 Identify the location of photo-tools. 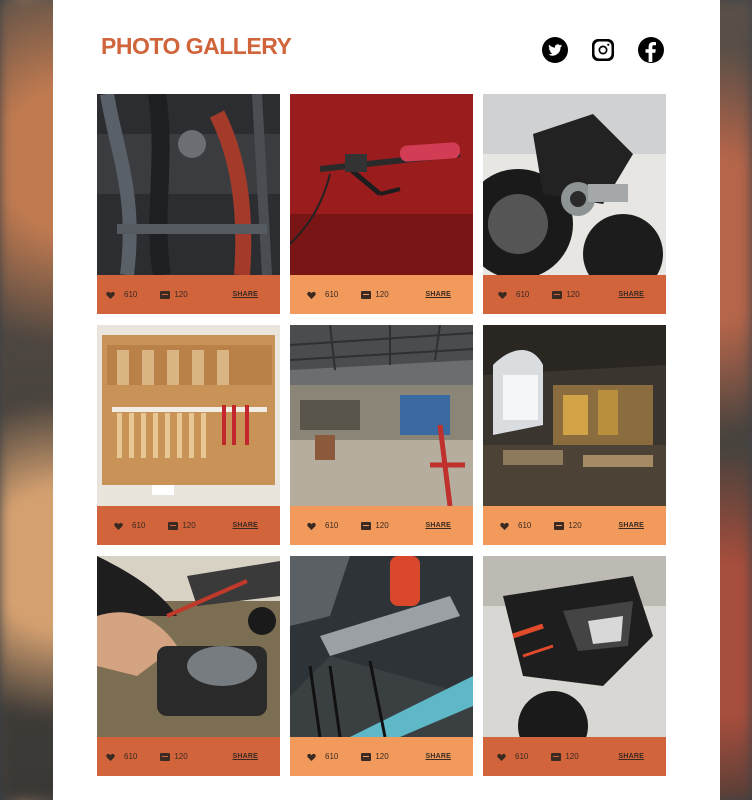
(381, 646).